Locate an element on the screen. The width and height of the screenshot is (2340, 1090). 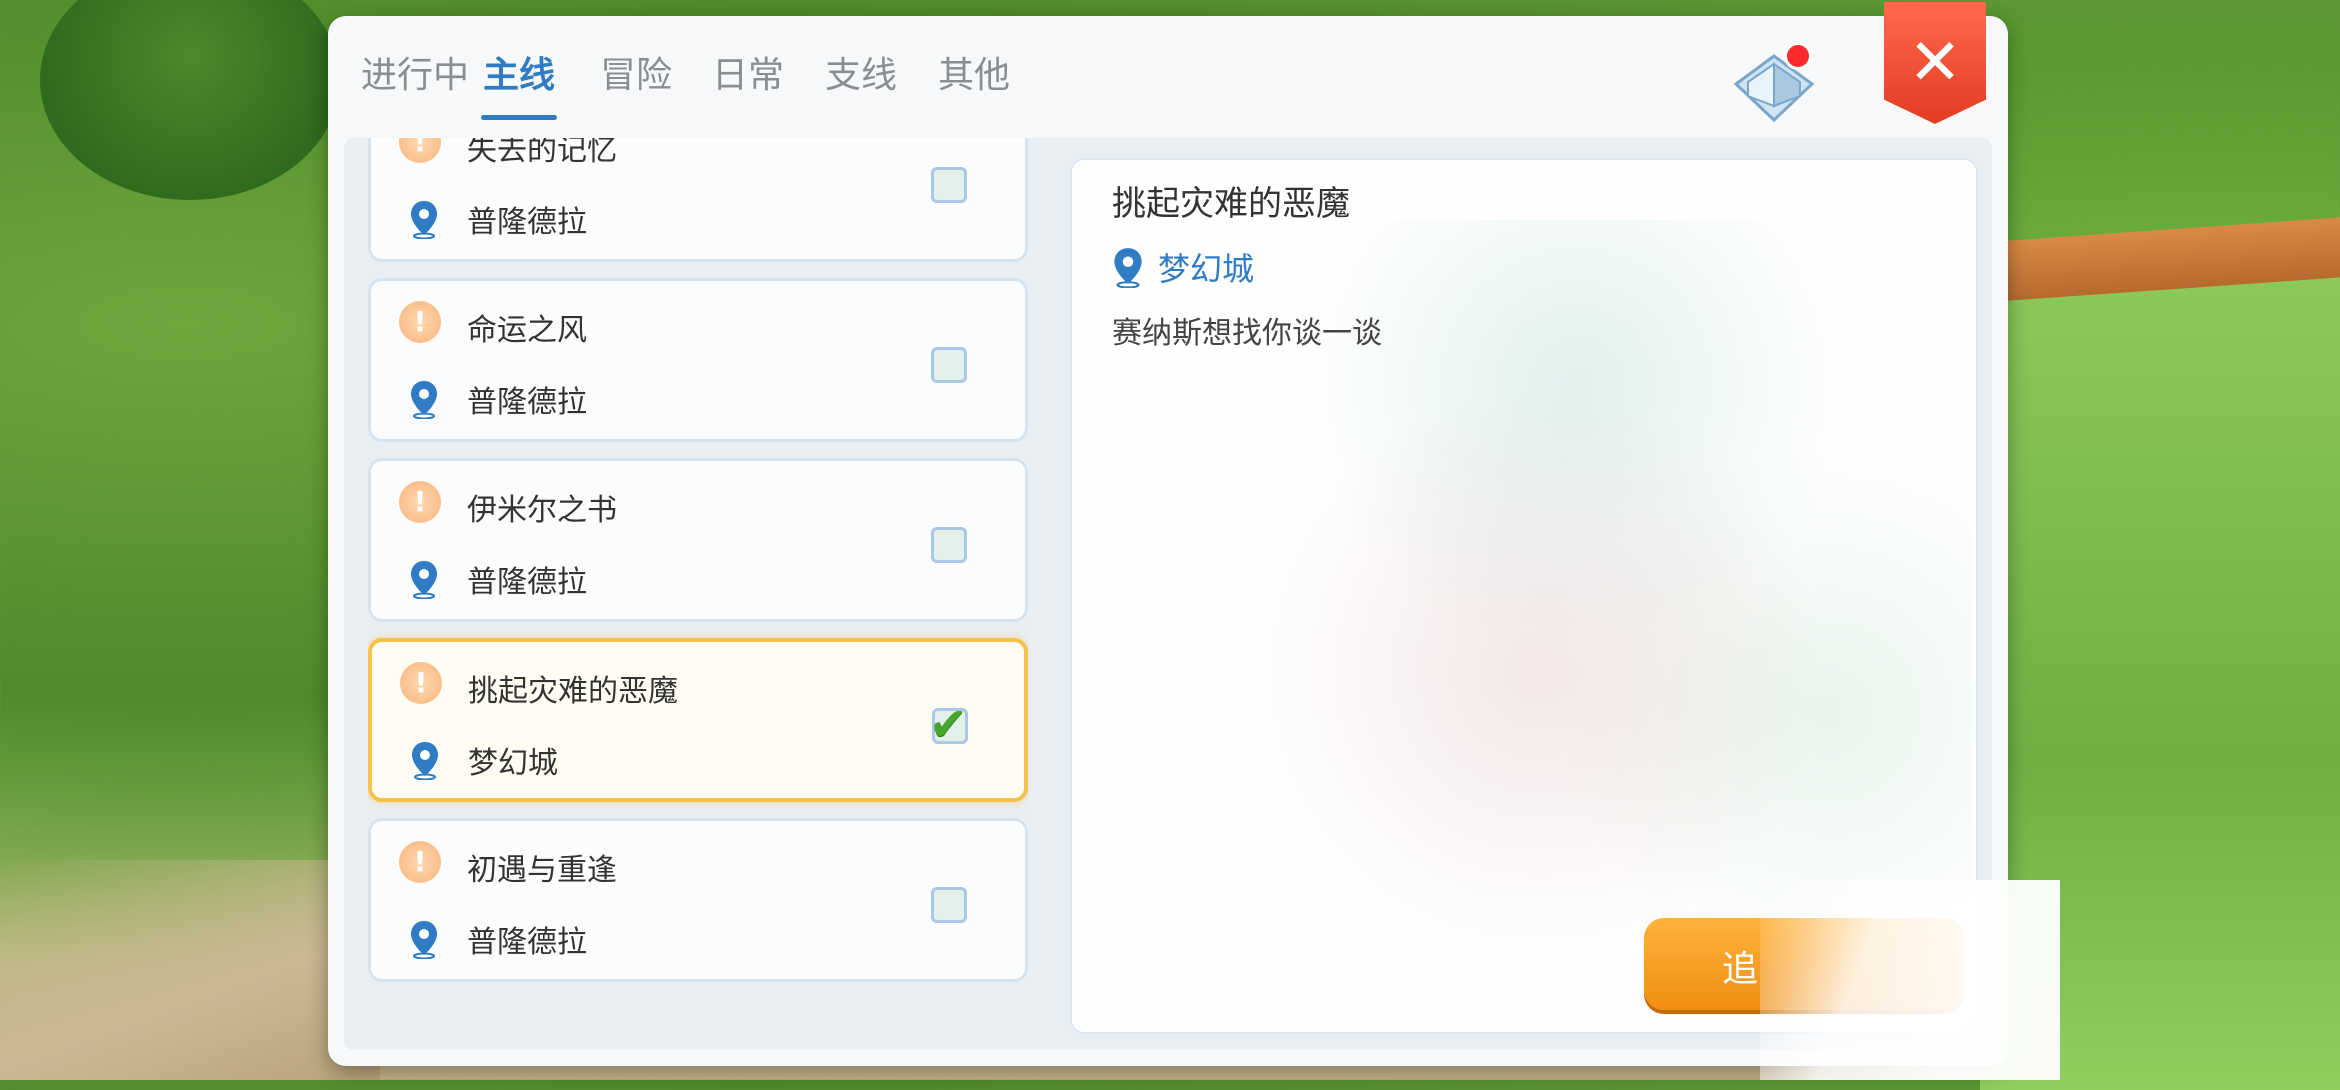
tab-in-progress: 进行中 is located at coordinates (415, 76).